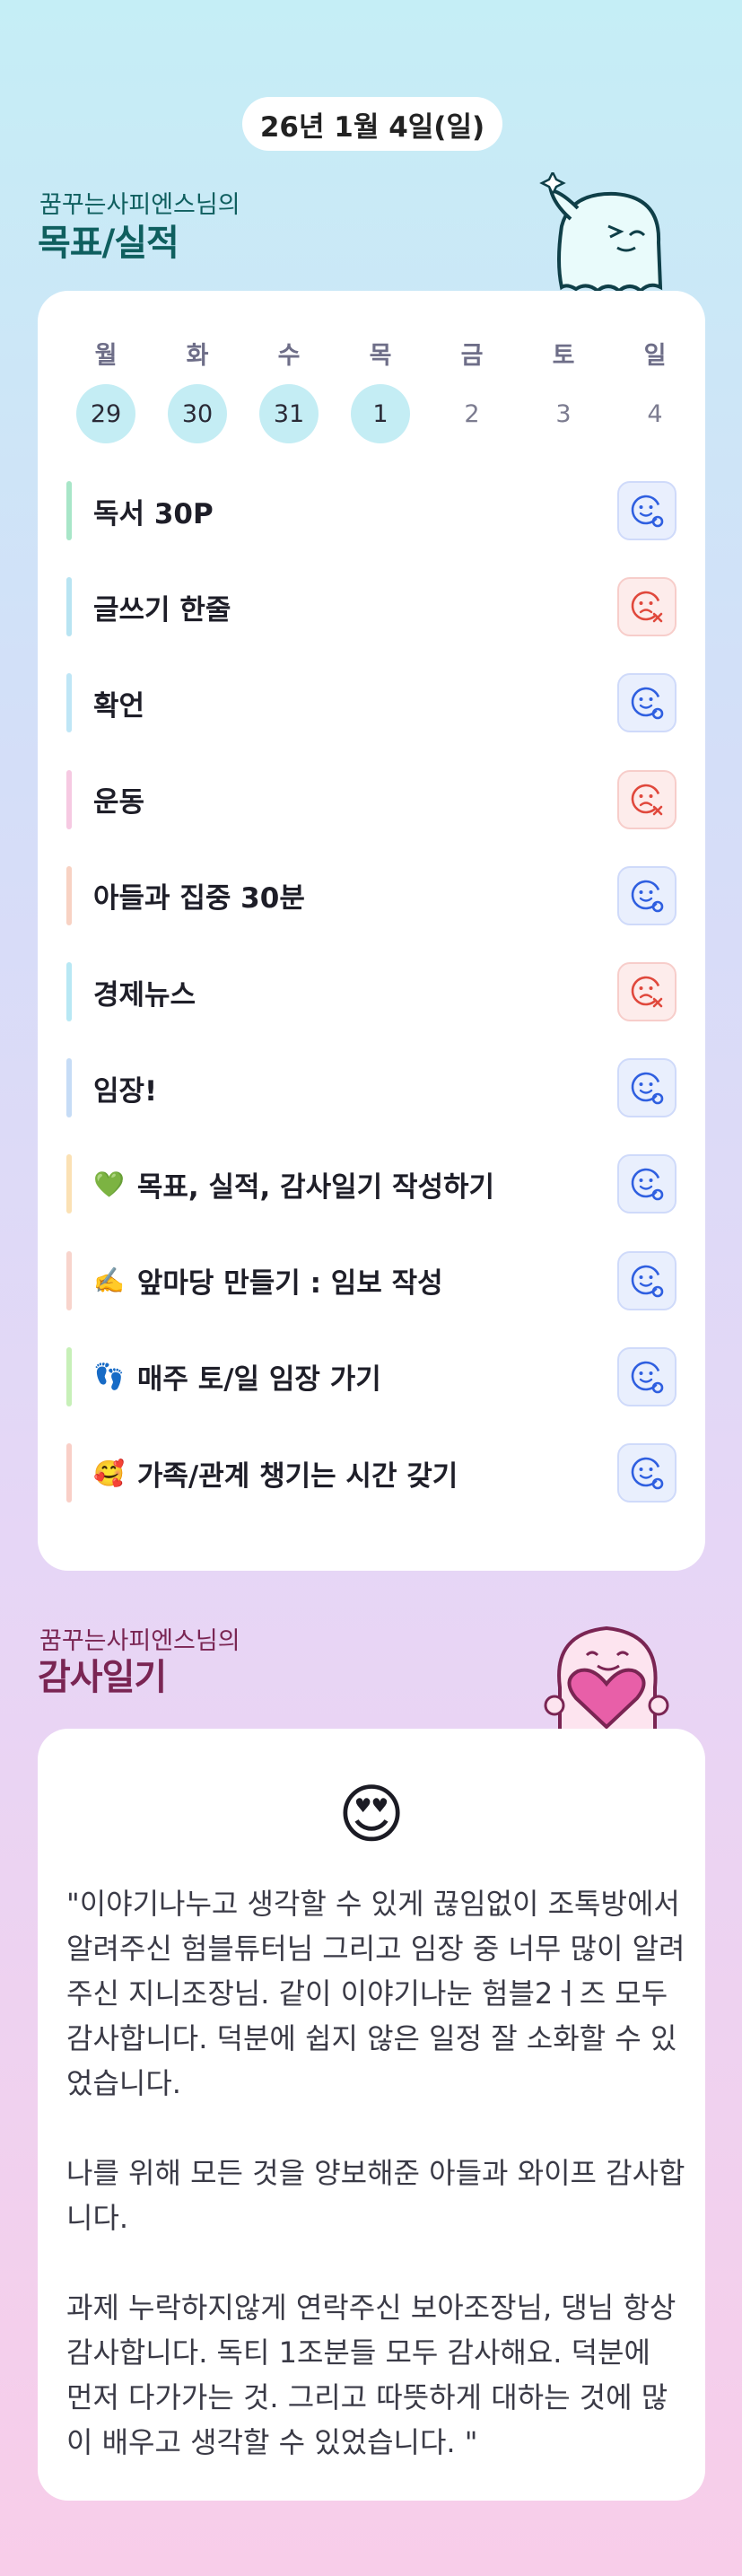 This screenshot has height=2576, width=742. I want to click on day-date: 29, so click(105, 413).